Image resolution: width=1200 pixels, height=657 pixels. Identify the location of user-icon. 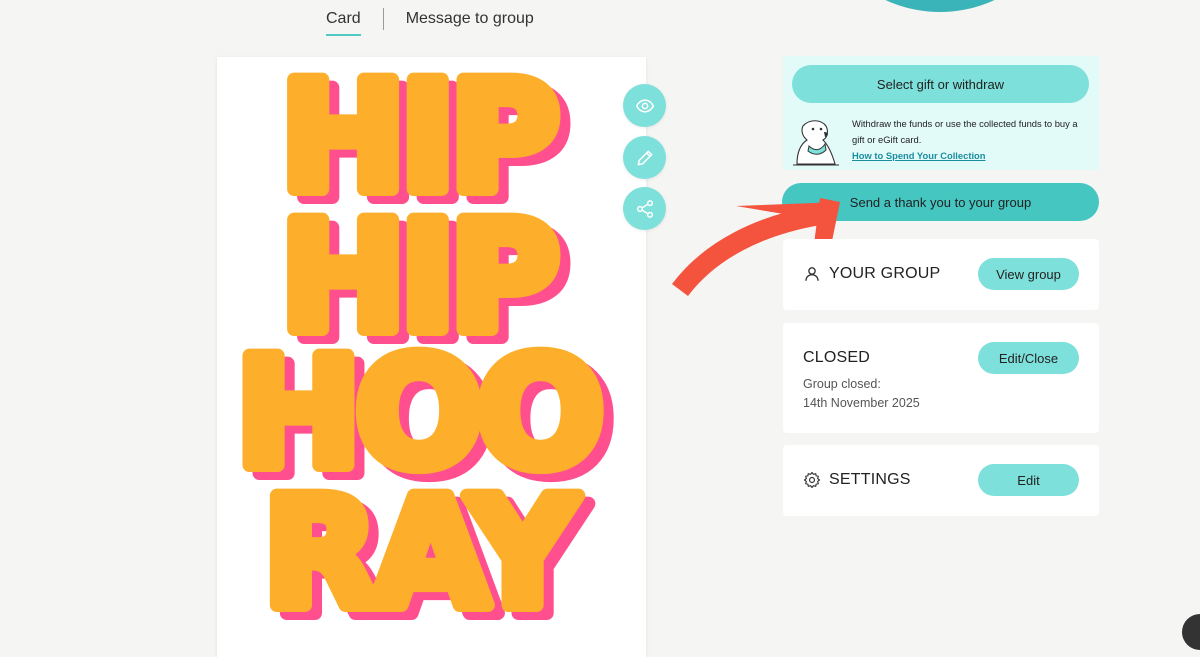
(812, 274).